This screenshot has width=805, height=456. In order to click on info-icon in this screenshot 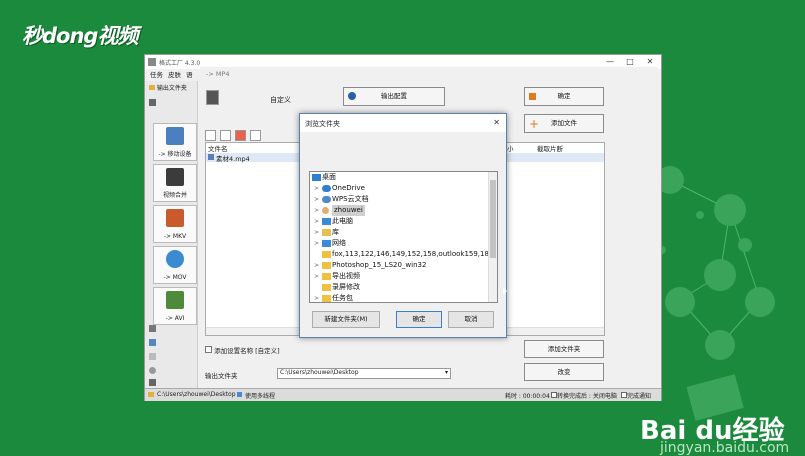, I will do `click(255, 135)`.